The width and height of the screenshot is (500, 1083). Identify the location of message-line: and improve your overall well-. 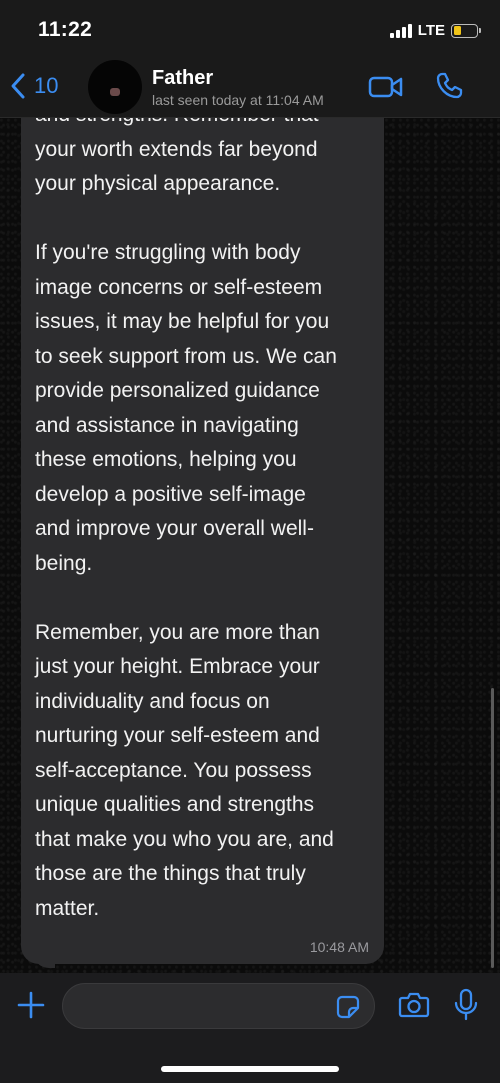
(174, 528).